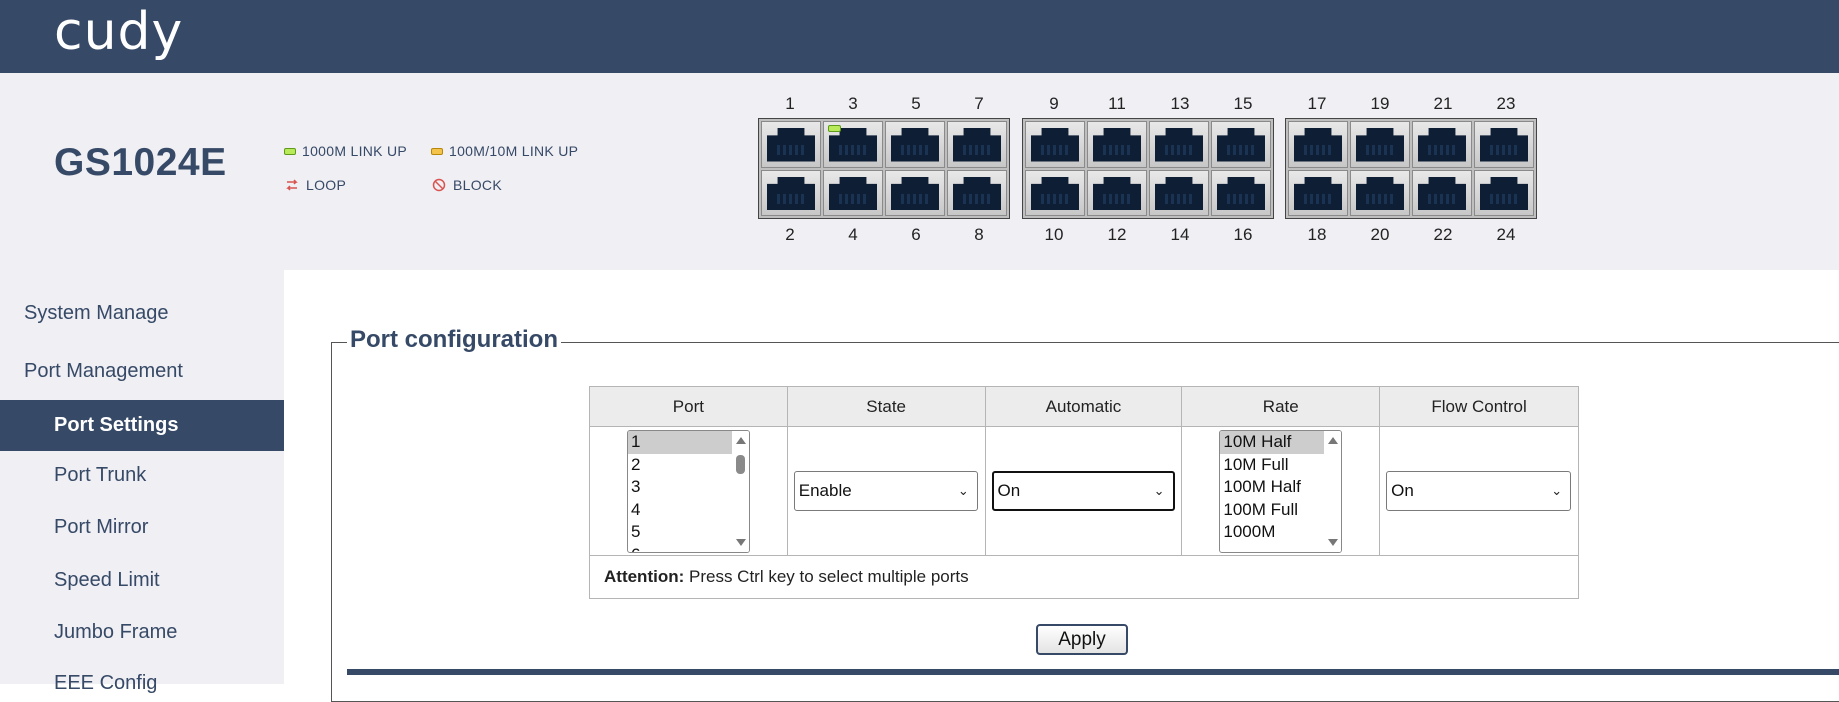 Image resolution: width=1839 pixels, height=702 pixels. What do you see at coordinates (1082, 639) in the screenshot?
I see `apply-button: Apply` at bounding box center [1082, 639].